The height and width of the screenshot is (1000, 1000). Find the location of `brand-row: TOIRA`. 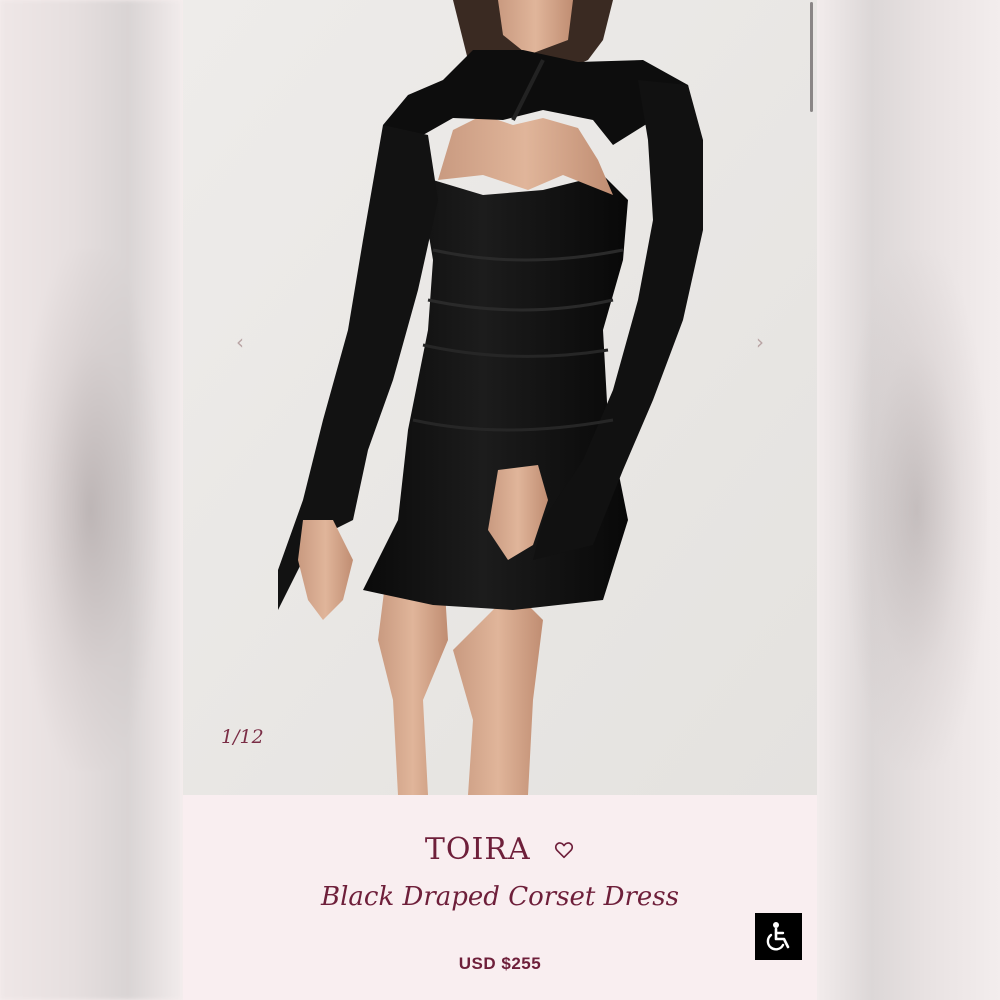

brand-row: TOIRA is located at coordinates (500, 849).